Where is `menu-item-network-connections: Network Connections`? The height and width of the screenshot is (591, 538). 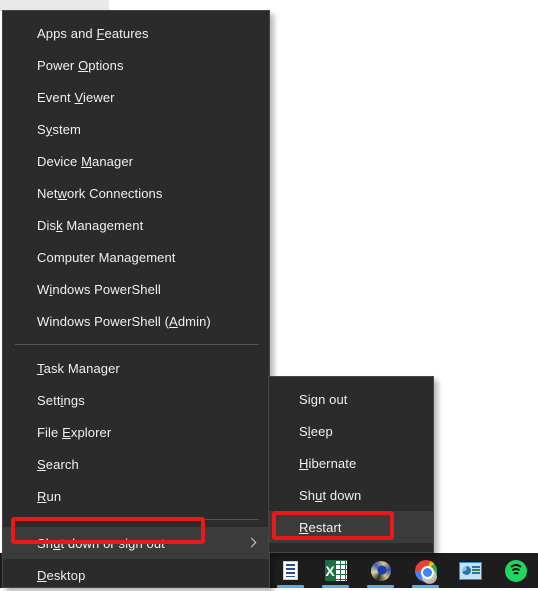 menu-item-network-connections: Network Connections is located at coordinates (136, 193).